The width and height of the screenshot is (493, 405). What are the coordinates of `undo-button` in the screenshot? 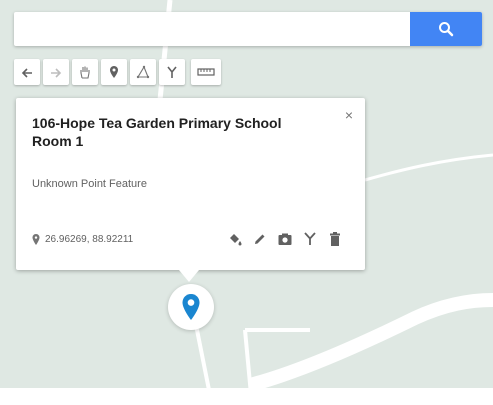 It's located at (27, 72).